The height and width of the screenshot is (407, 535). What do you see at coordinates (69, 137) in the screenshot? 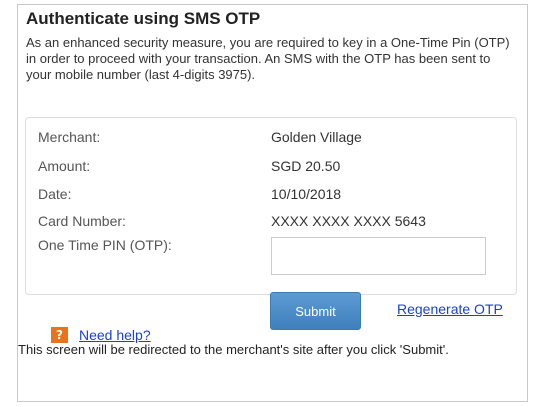
I see `merchant-label: Merchant:` at bounding box center [69, 137].